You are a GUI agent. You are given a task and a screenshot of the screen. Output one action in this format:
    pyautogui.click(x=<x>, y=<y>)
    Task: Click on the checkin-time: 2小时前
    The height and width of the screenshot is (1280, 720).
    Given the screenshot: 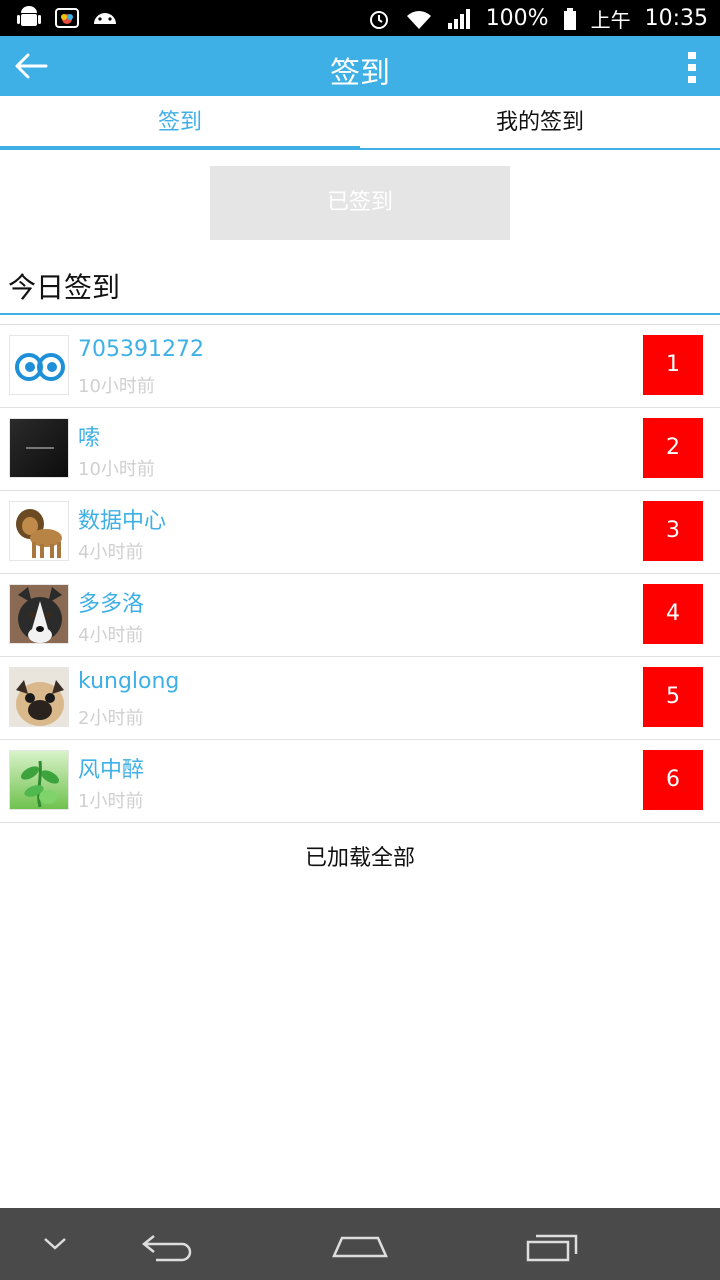 What is the action you would take?
    pyautogui.click(x=111, y=718)
    